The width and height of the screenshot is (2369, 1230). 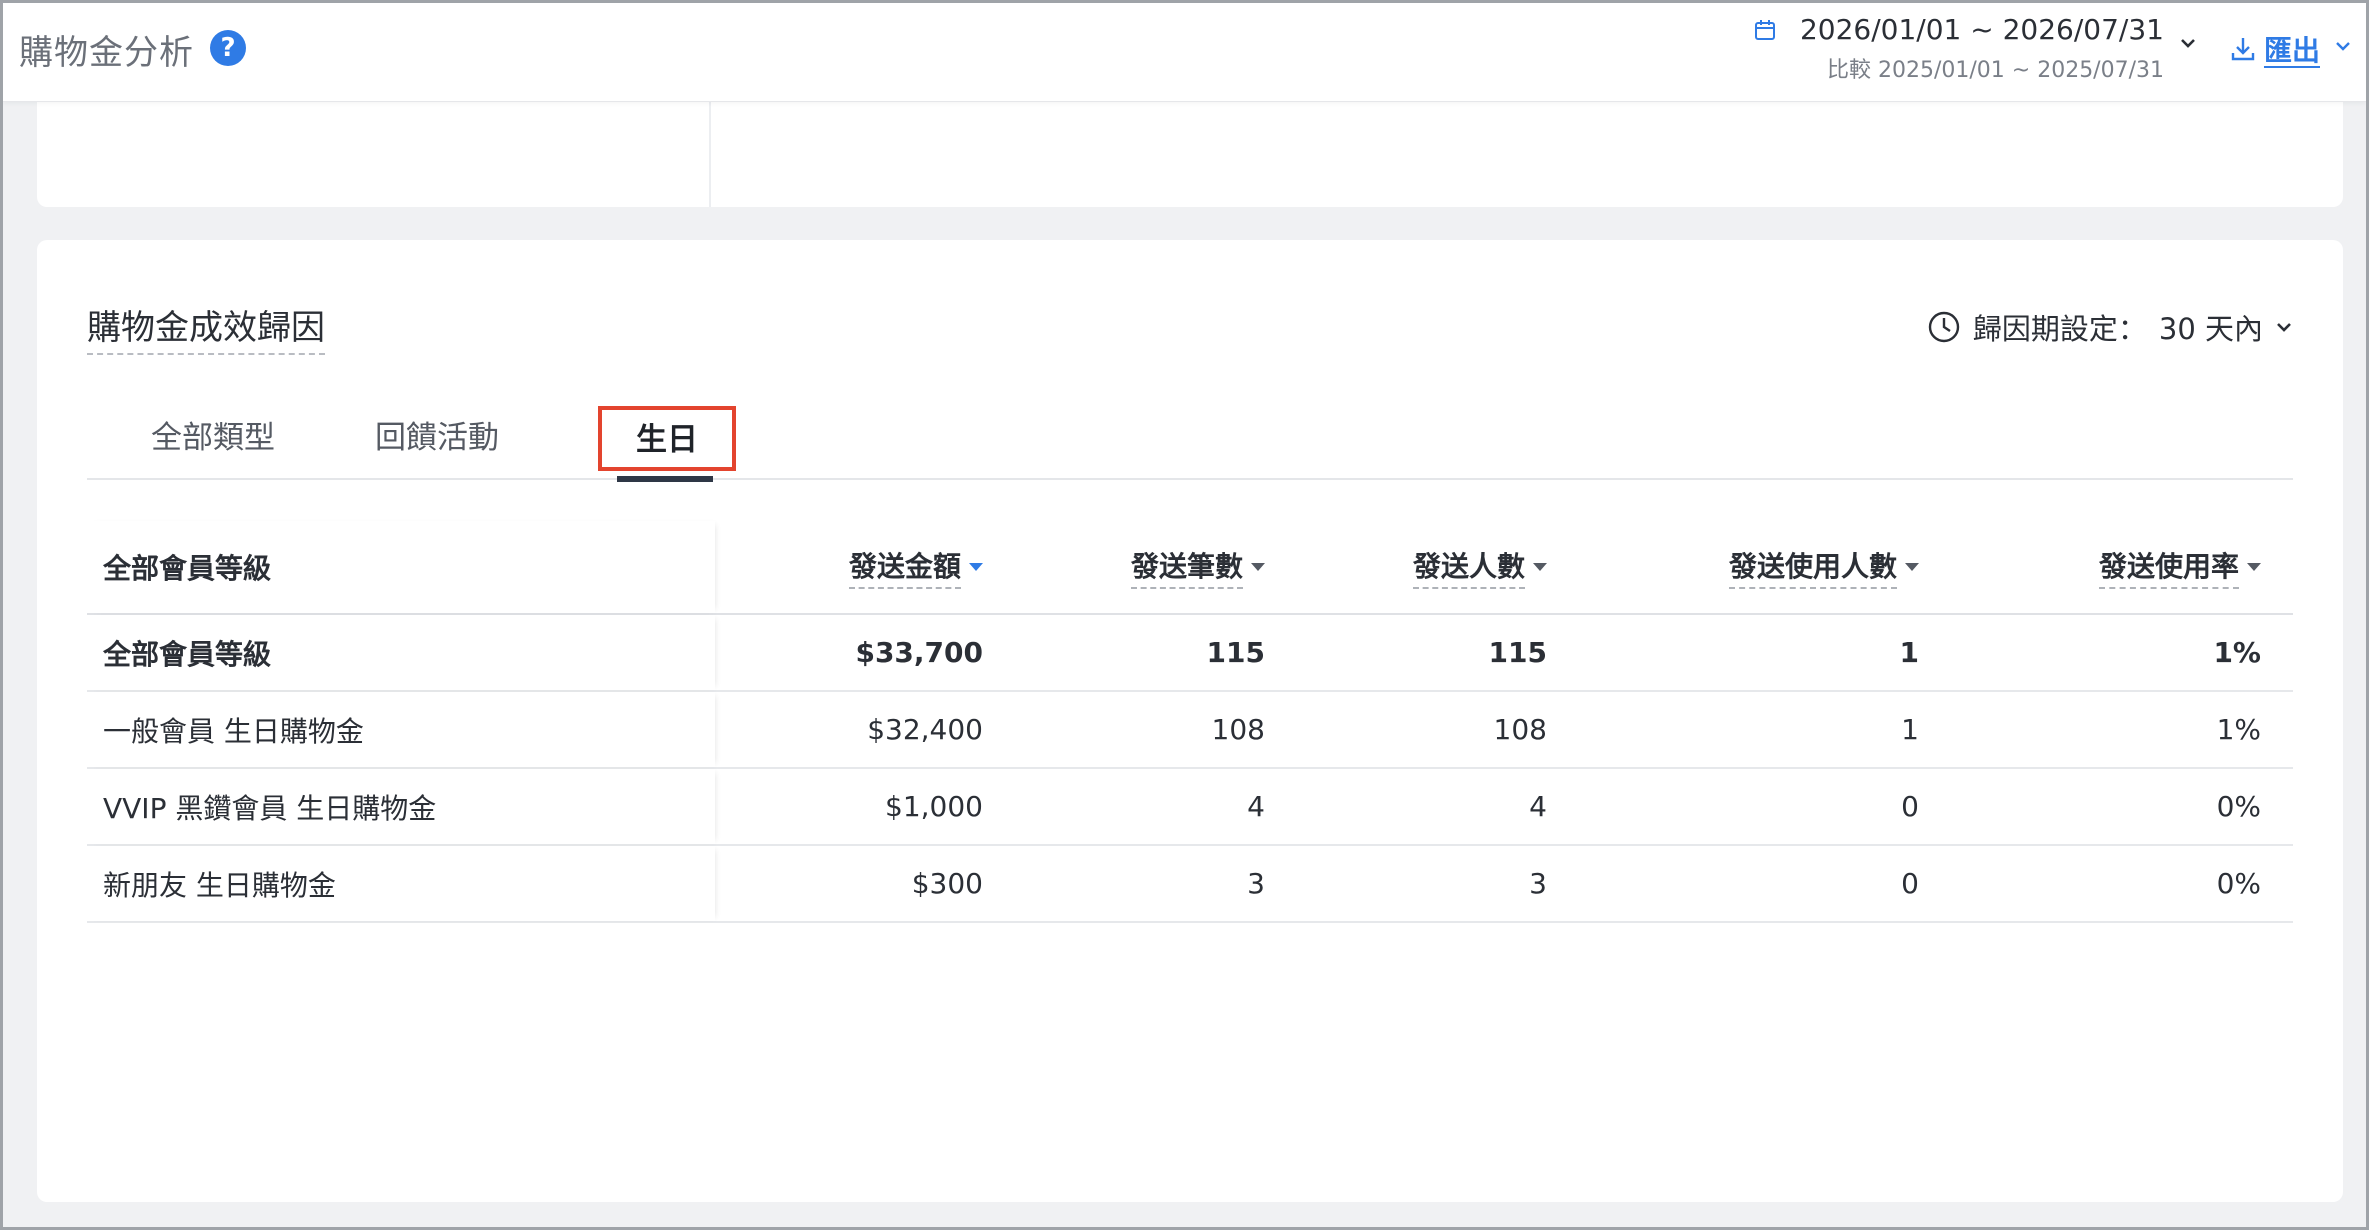 What do you see at coordinates (1186, 567) in the screenshot?
I see `column-header-label: 發送筆數` at bounding box center [1186, 567].